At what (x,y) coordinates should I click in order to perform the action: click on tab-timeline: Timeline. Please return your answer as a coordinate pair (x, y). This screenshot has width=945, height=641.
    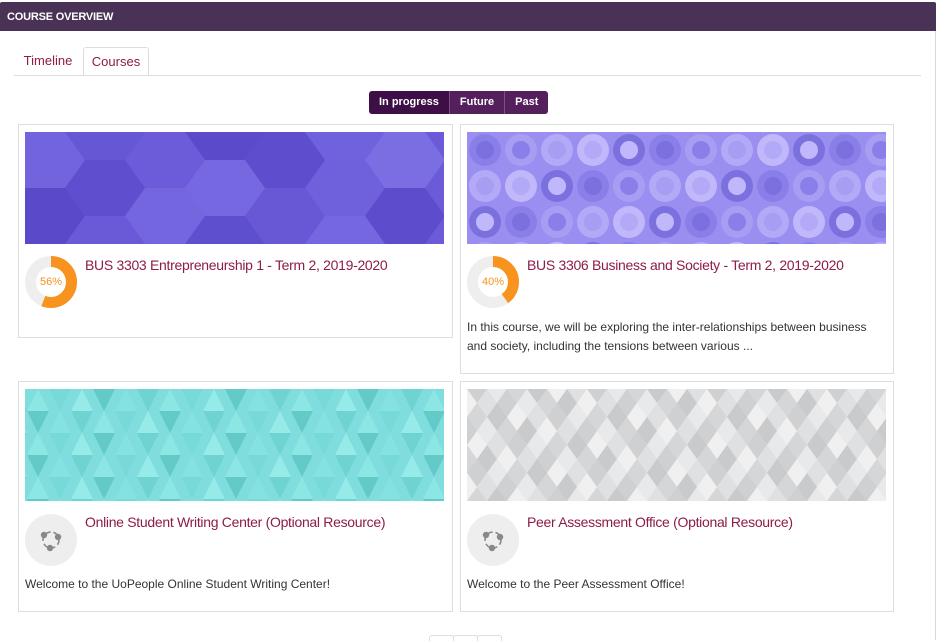
    Looking at the image, I should click on (48, 61).